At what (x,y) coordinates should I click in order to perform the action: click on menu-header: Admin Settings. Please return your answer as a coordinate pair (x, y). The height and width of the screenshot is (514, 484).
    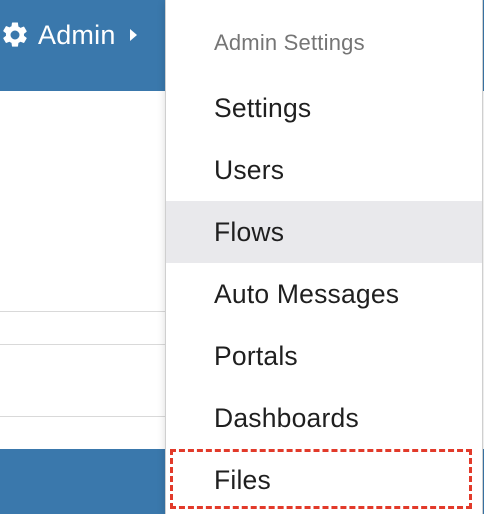
    Looking at the image, I should click on (289, 42).